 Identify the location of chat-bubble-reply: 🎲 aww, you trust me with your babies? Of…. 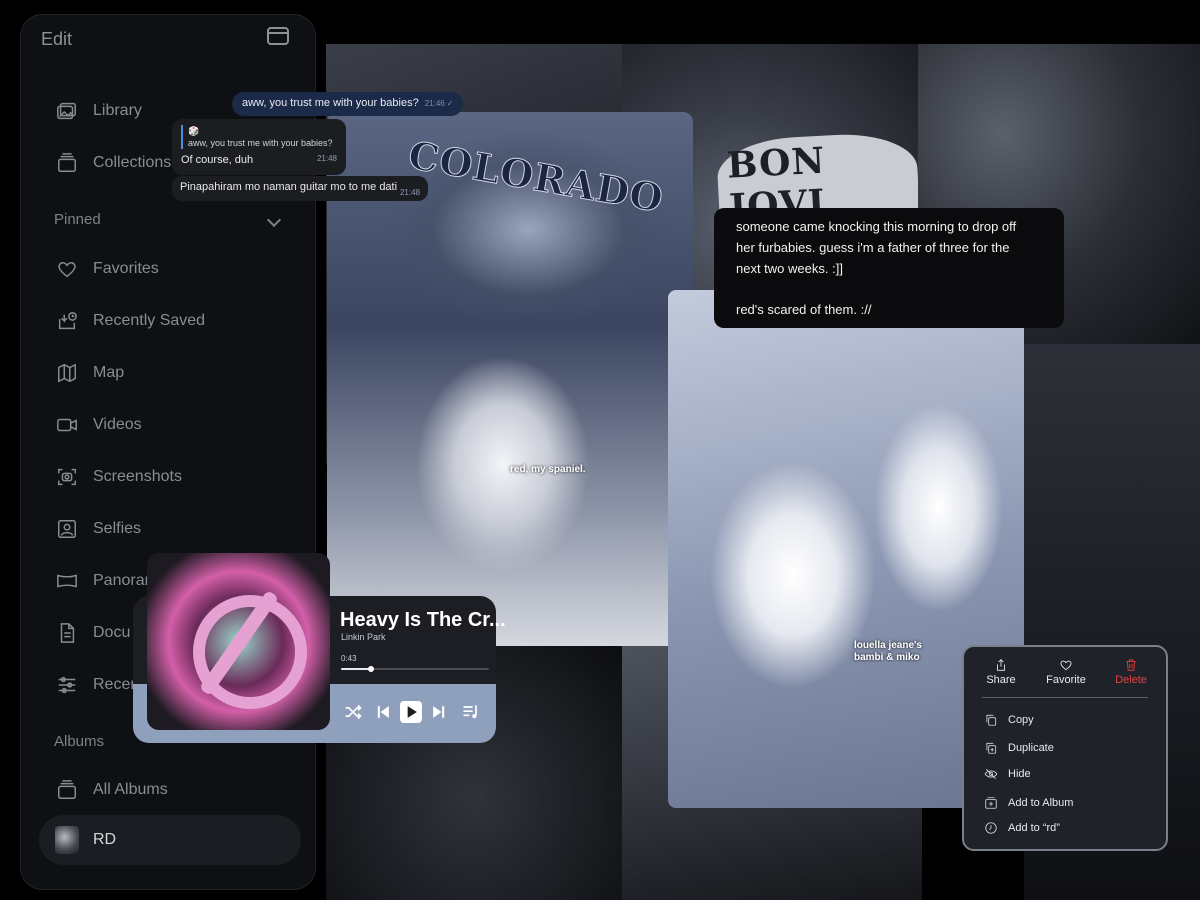
(259, 147).